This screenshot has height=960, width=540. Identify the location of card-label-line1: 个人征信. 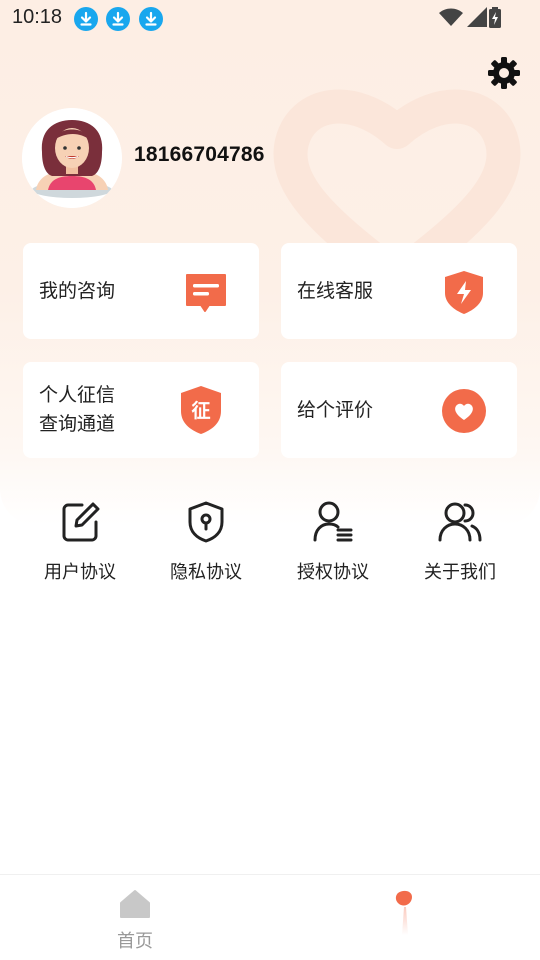
(77, 395).